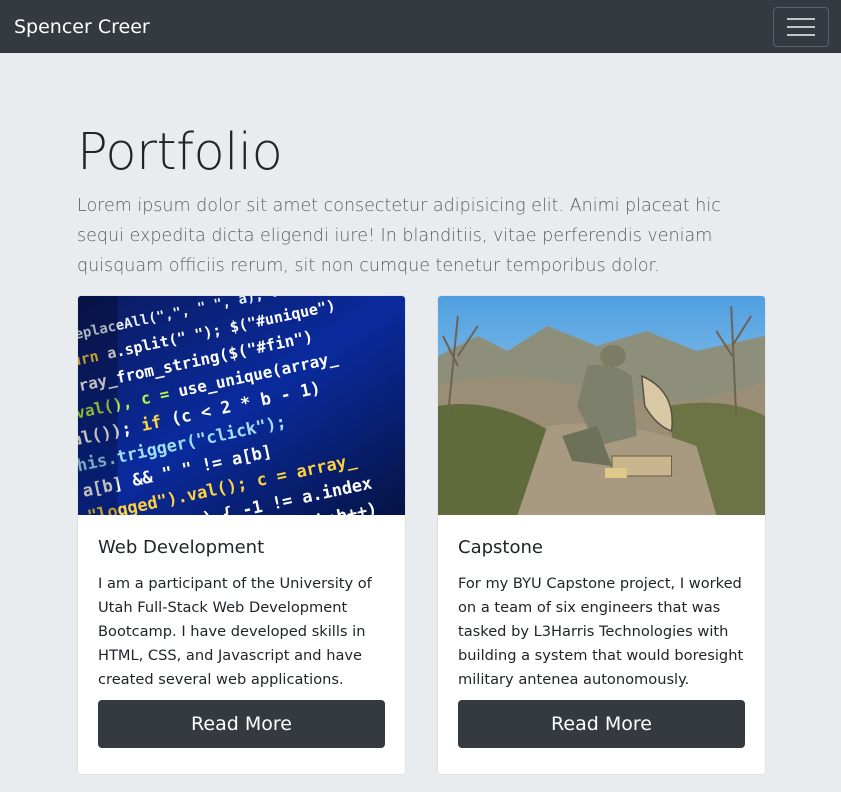  I want to click on brand-link: Spencer Creer, so click(82, 27).